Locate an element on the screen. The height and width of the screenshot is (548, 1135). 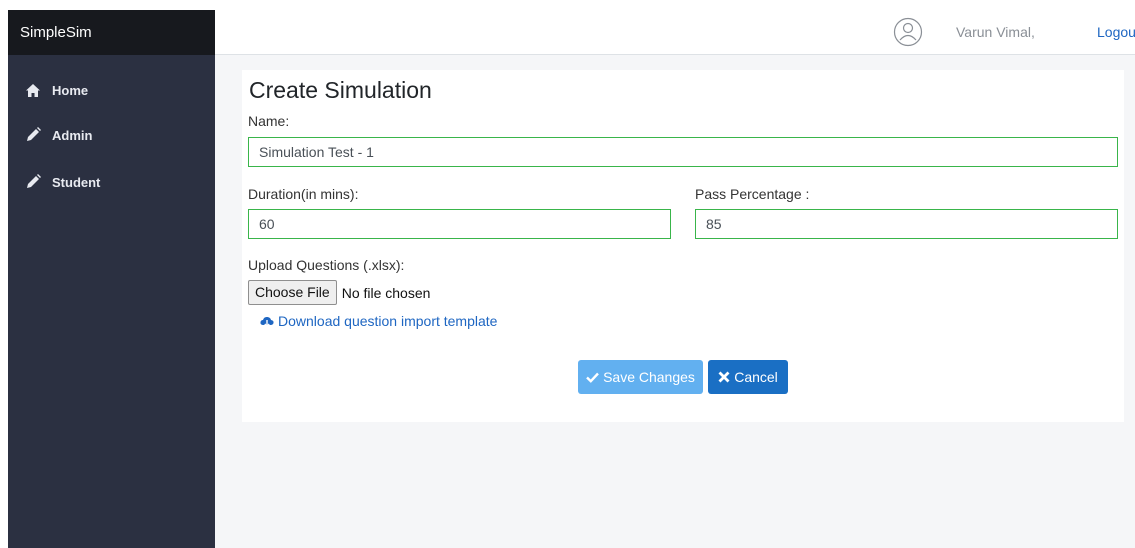
cloud-download-icon is located at coordinates (267, 321).